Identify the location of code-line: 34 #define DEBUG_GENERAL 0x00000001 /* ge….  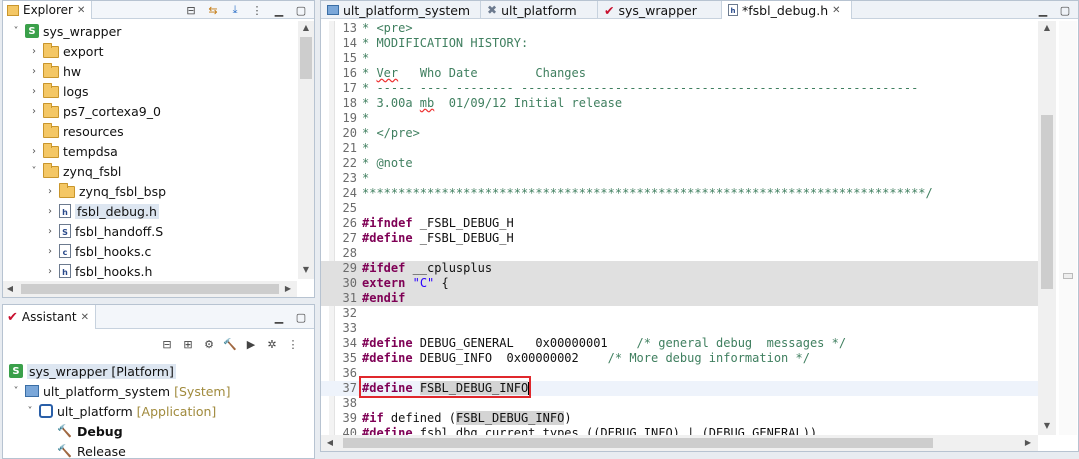
(679, 343).